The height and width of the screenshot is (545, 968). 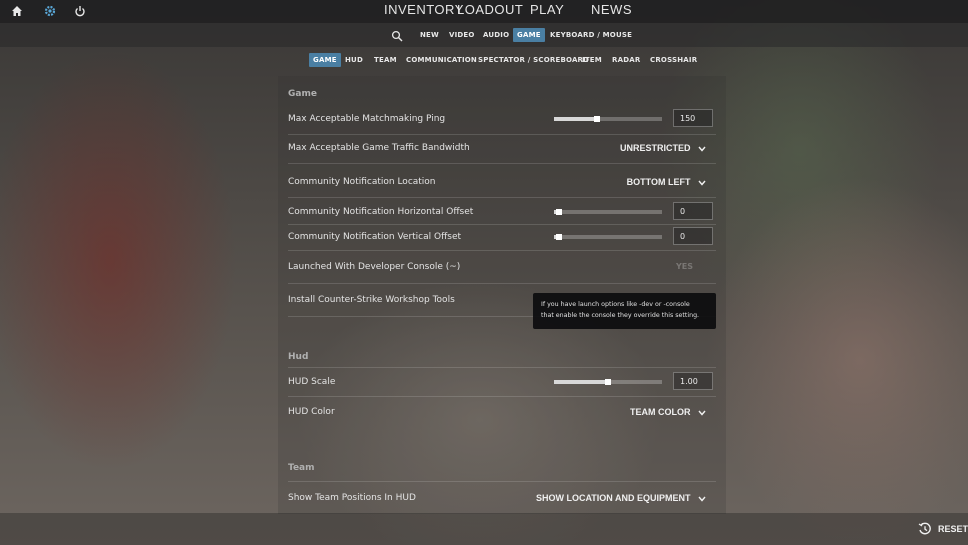 What do you see at coordinates (924, 528) in the screenshot?
I see `history-icon` at bounding box center [924, 528].